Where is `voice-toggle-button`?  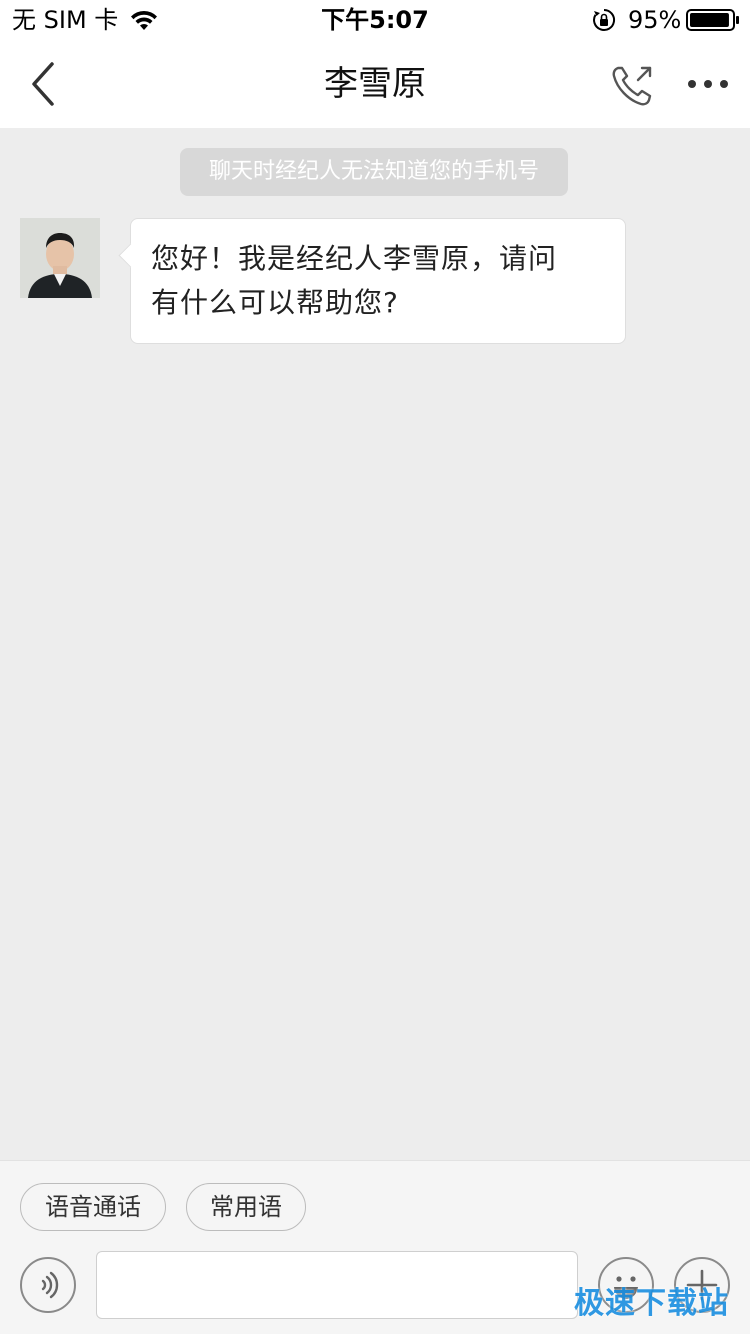 voice-toggle-button is located at coordinates (48, 1285).